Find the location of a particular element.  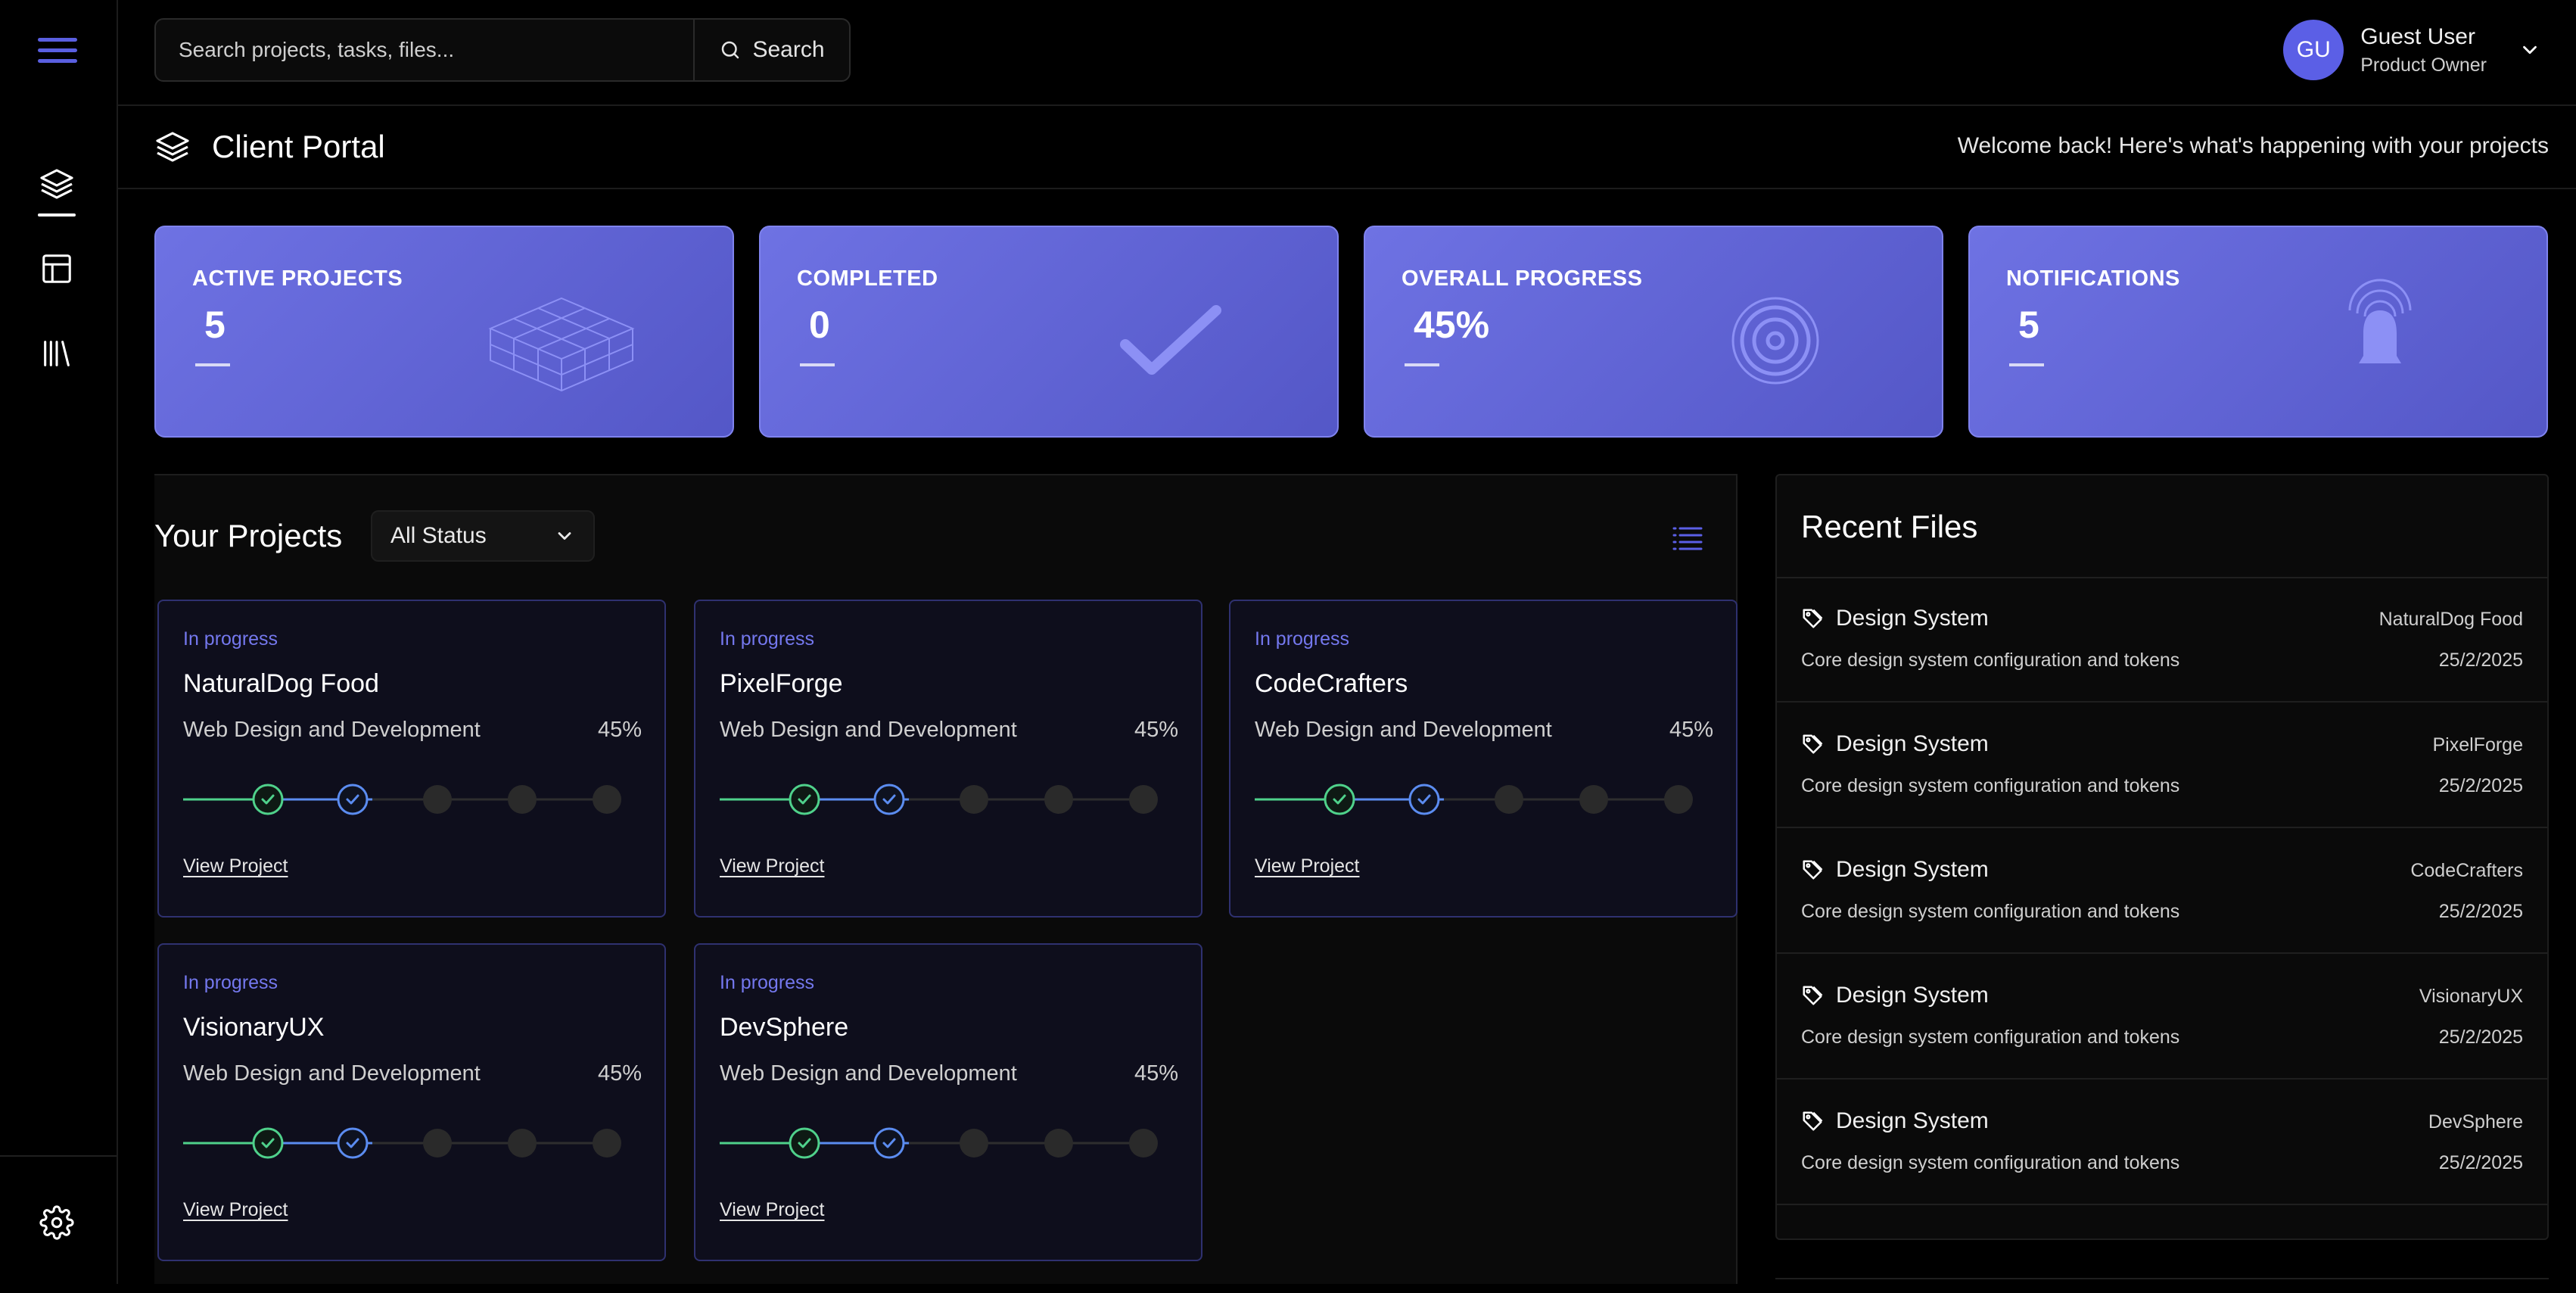

list-icon is located at coordinates (1687, 539).